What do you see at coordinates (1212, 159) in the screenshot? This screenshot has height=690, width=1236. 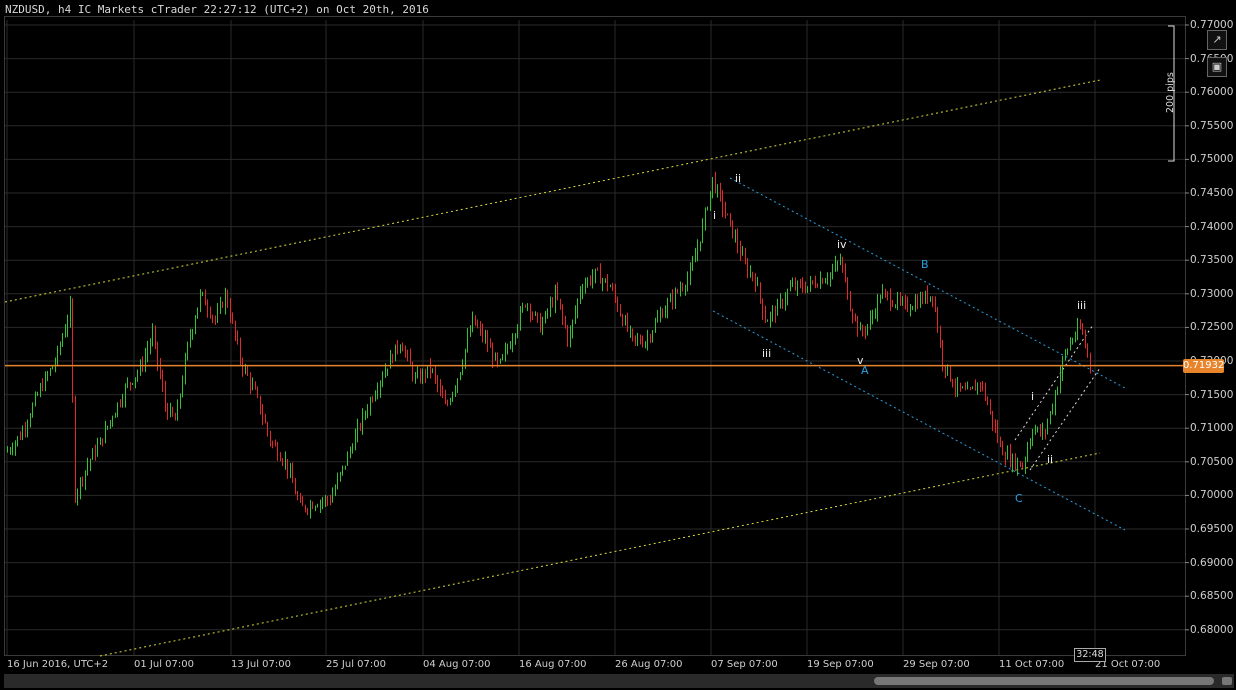 I see `y-tick-label: 0.75000` at bounding box center [1212, 159].